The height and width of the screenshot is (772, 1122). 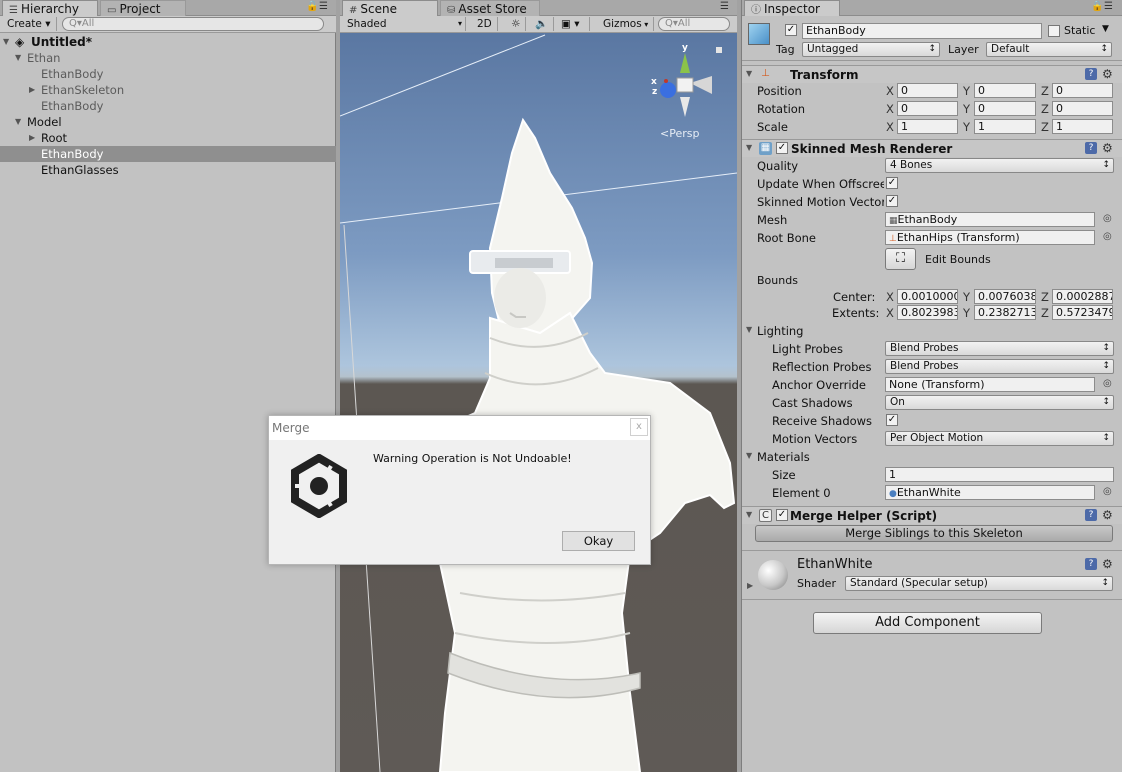 What do you see at coordinates (639, 427) in the screenshot?
I see `close-button: x` at bounding box center [639, 427].